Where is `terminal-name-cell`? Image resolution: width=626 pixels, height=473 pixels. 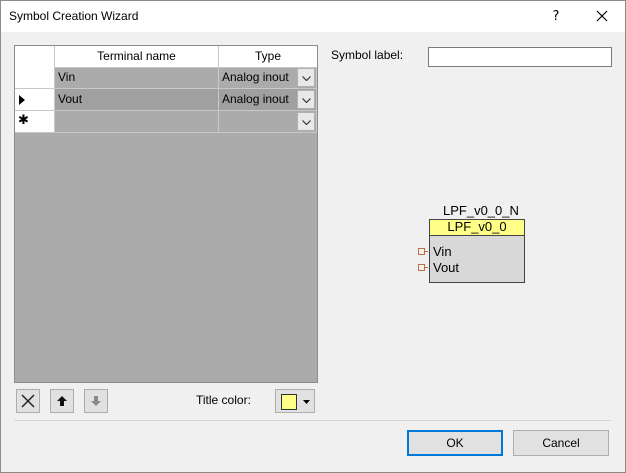 terminal-name-cell is located at coordinates (137, 122).